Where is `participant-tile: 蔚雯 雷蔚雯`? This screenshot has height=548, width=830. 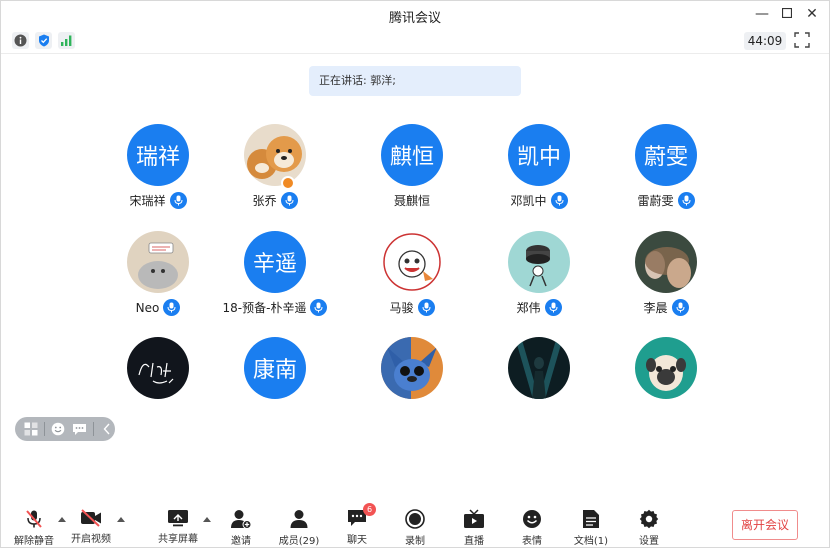 participant-tile: 蔚雯 雷蔚雯 is located at coordinates (666, 169).